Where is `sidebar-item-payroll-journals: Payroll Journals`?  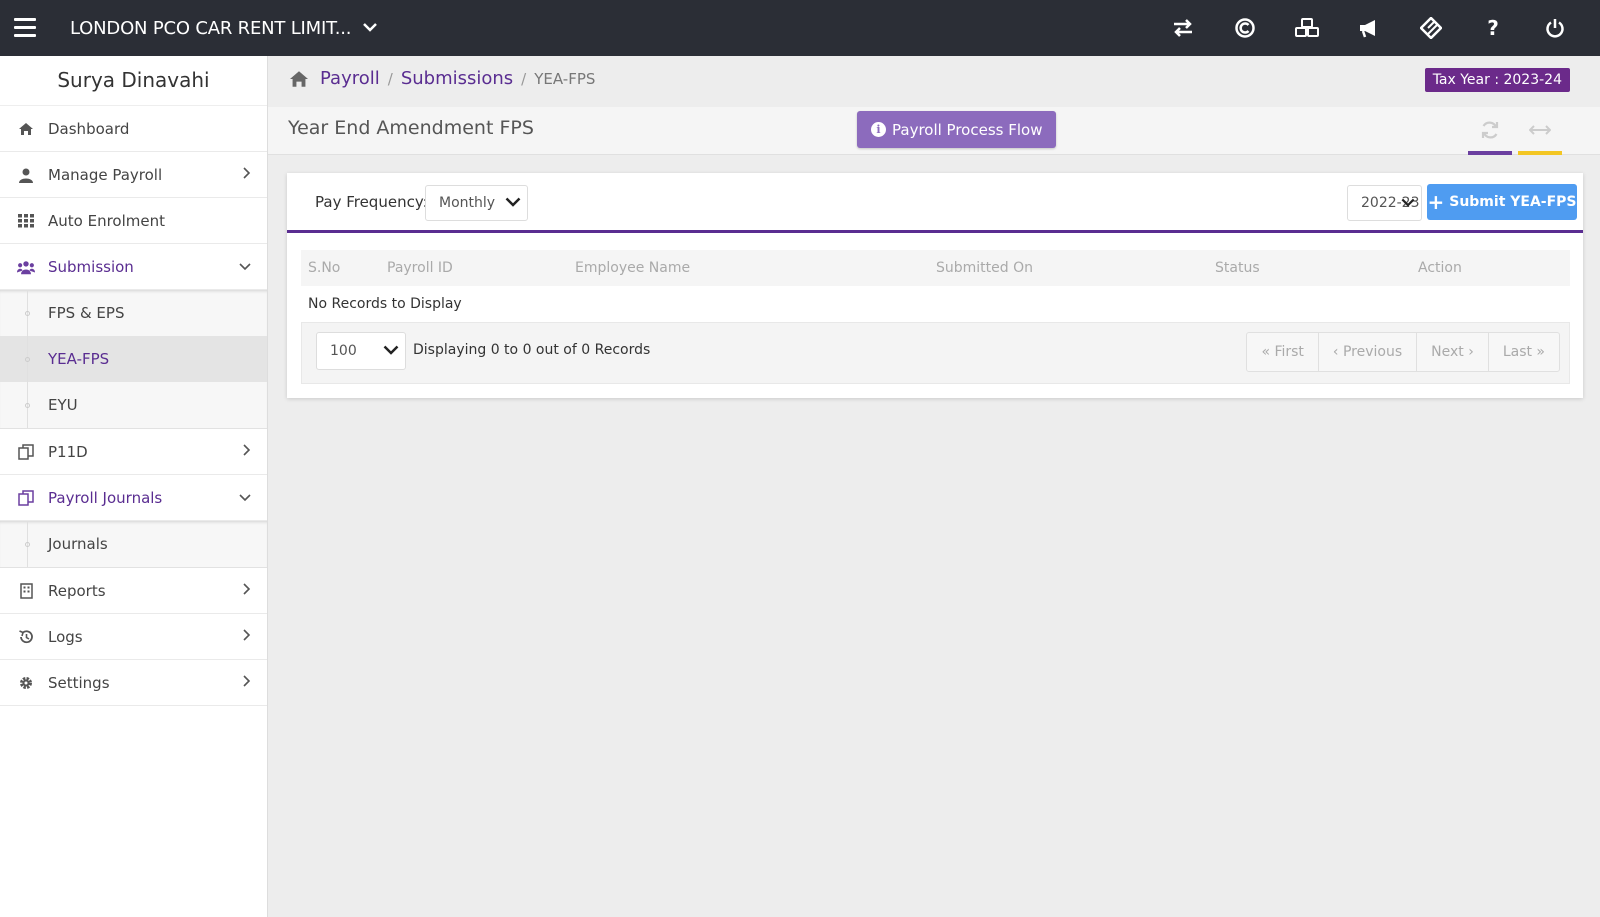
sidebar-item-payroll-journals: Payroll Journals is located at coordinates (133, 498).